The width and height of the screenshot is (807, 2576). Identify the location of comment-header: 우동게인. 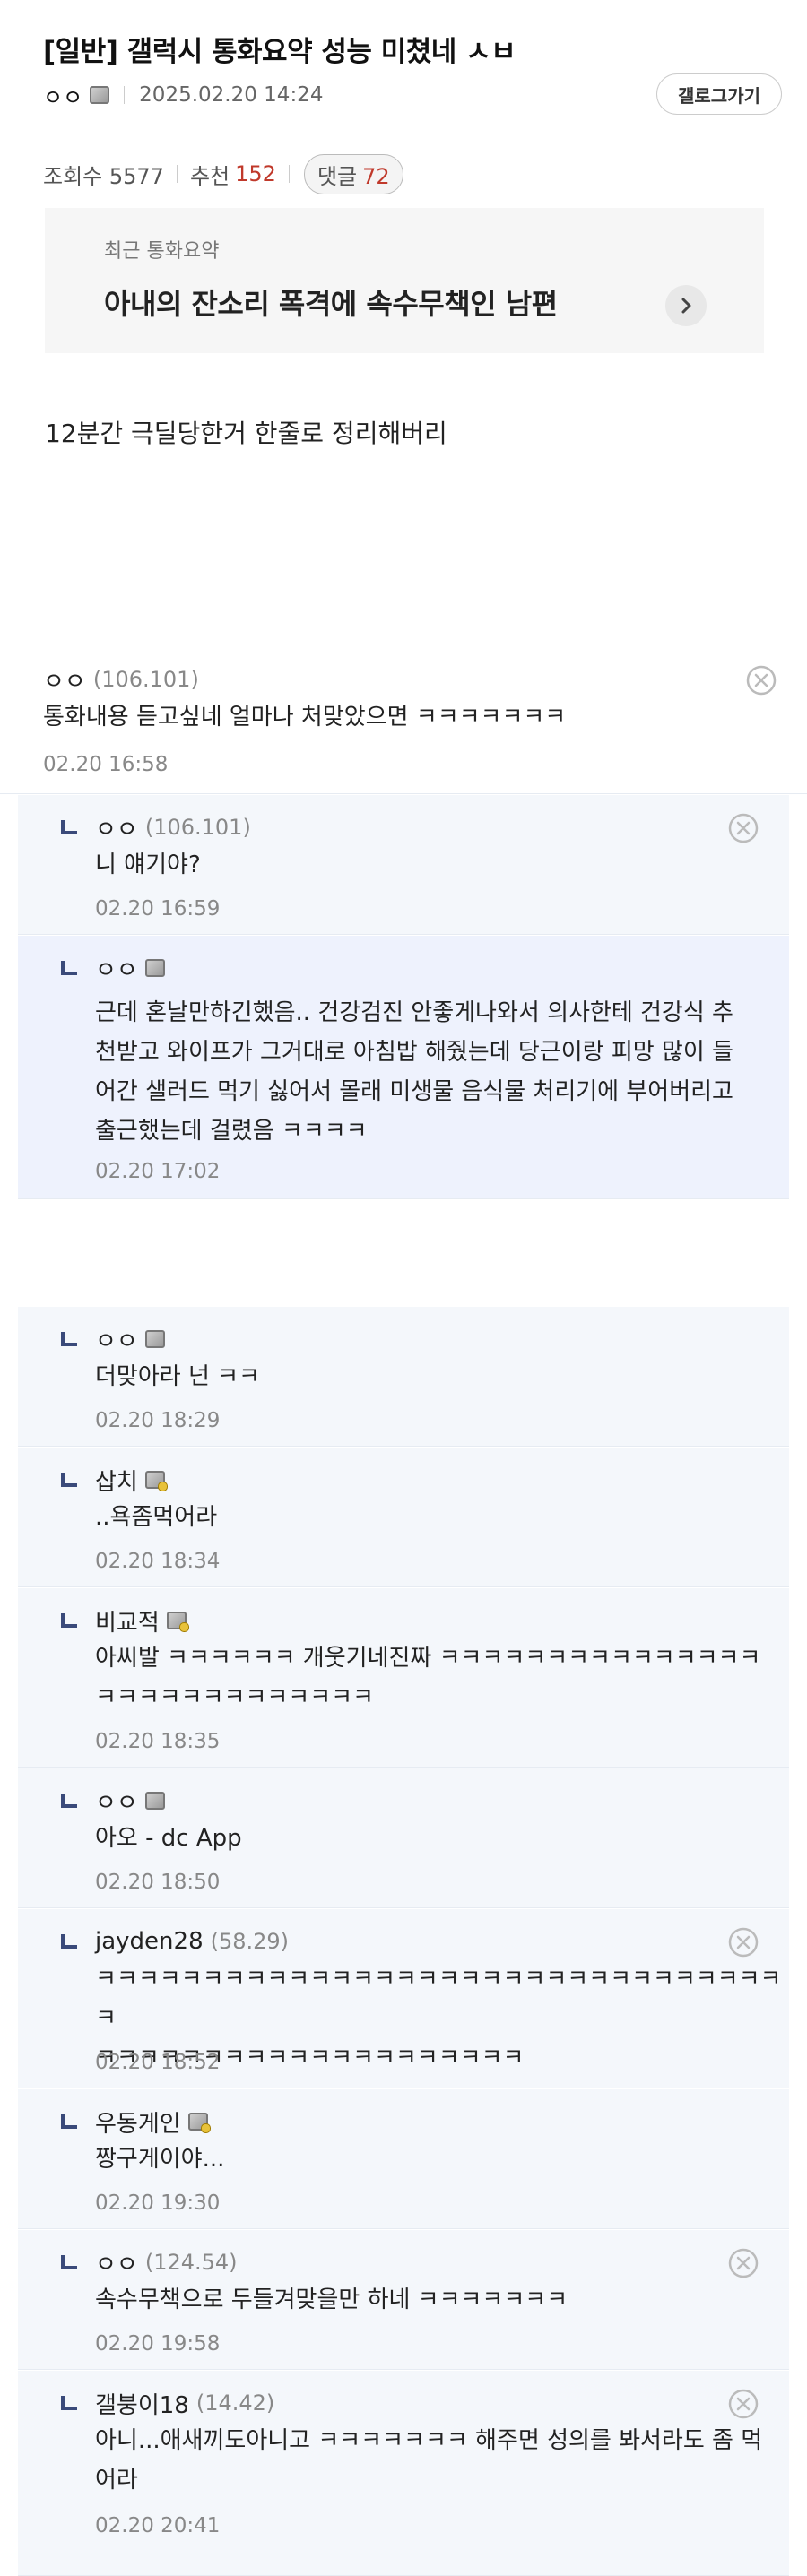
(153, 2121).